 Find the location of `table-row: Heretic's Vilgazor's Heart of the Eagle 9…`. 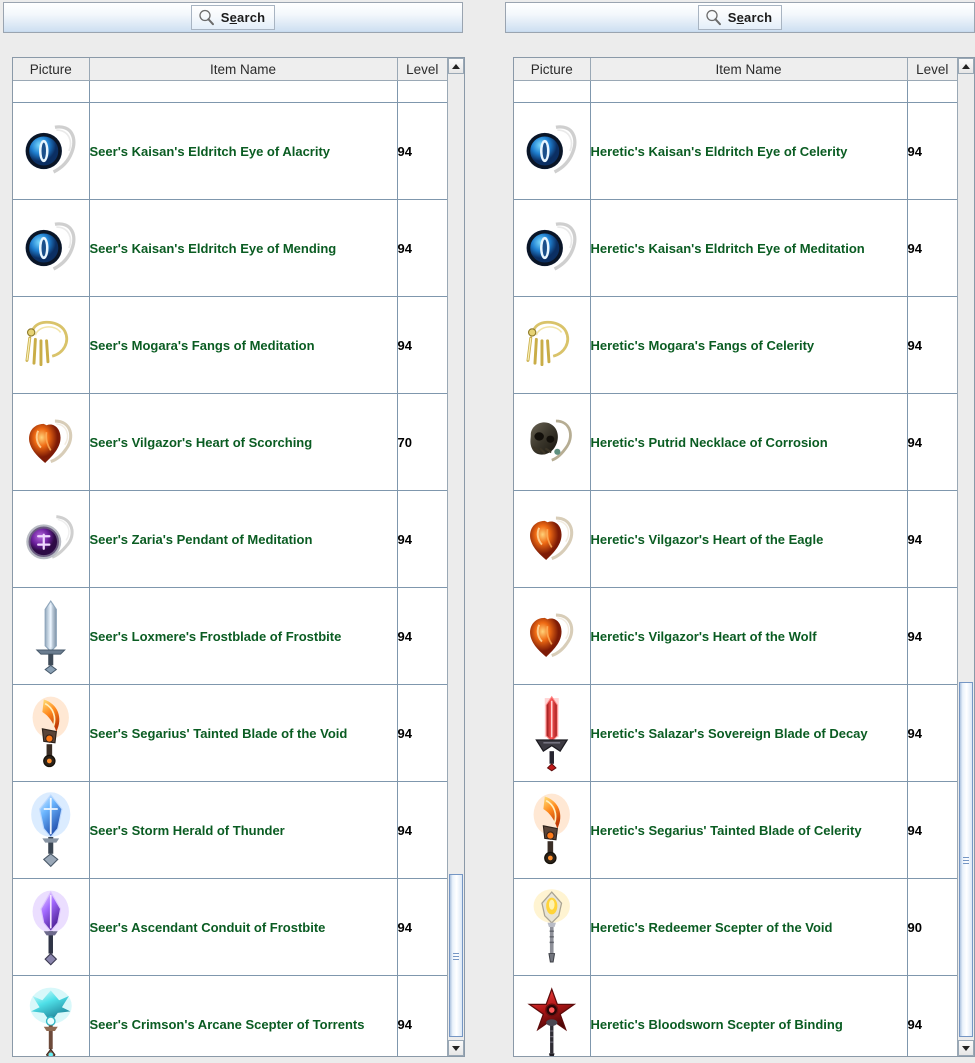

table-row: Heretic's Vilgazor's Heart of the Eagle 9… is located at coordinates (735, 539).